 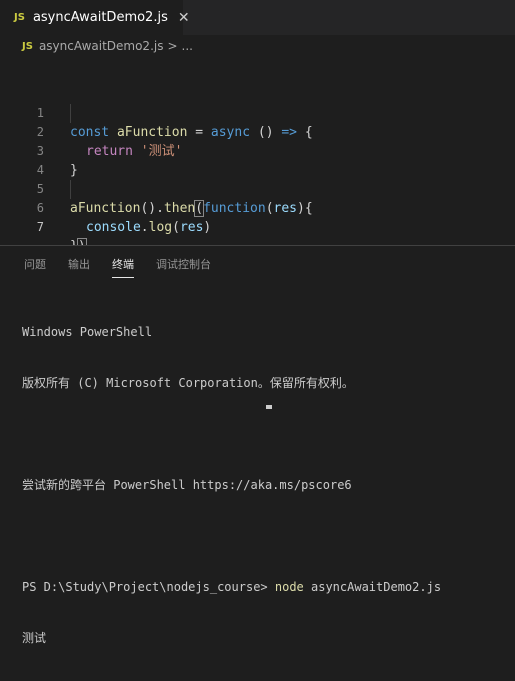 I want to click on token: ), so click(x=207, y=227).